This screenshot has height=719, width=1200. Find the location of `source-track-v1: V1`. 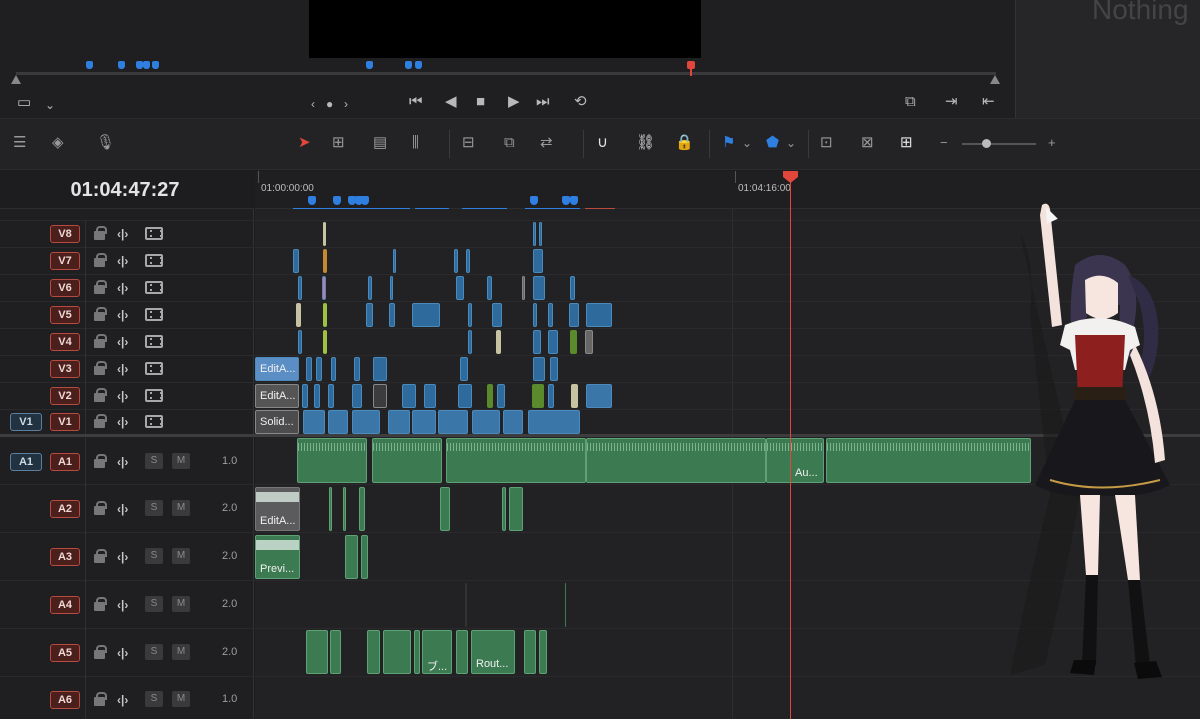

source-track-v1: V1 is located at coordinates (26, 422).